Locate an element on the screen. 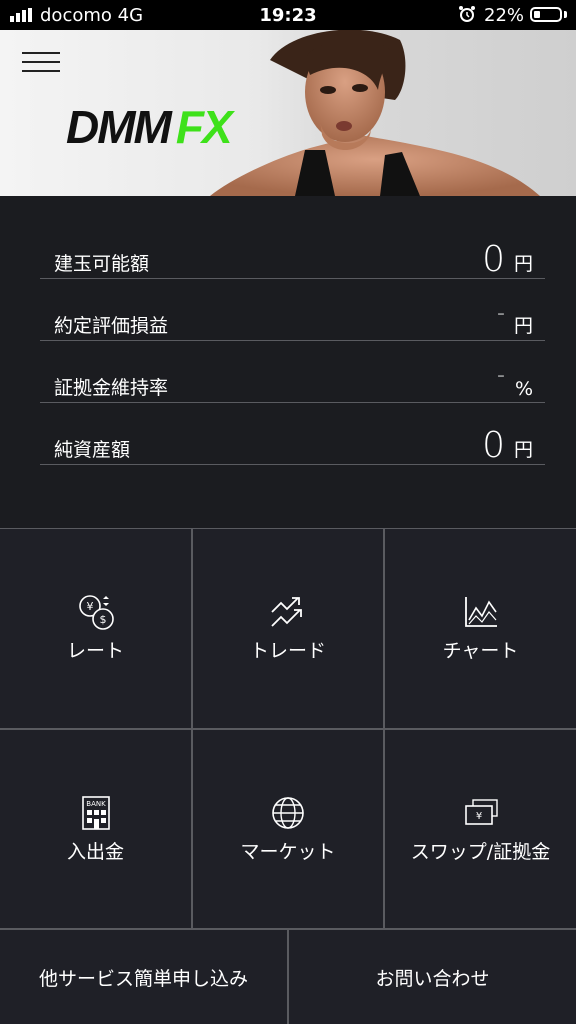 This screenshot has width=576, height=1024. menu-chart-button: チャート is located at coordinates (480, 628).